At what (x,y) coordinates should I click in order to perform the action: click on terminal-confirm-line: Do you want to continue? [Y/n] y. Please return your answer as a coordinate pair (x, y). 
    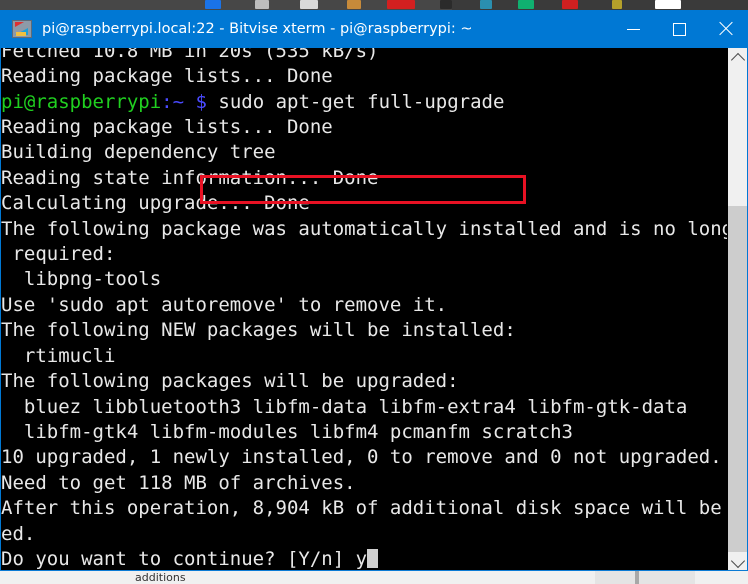
    Looking at the image, I should click on (364, 559).